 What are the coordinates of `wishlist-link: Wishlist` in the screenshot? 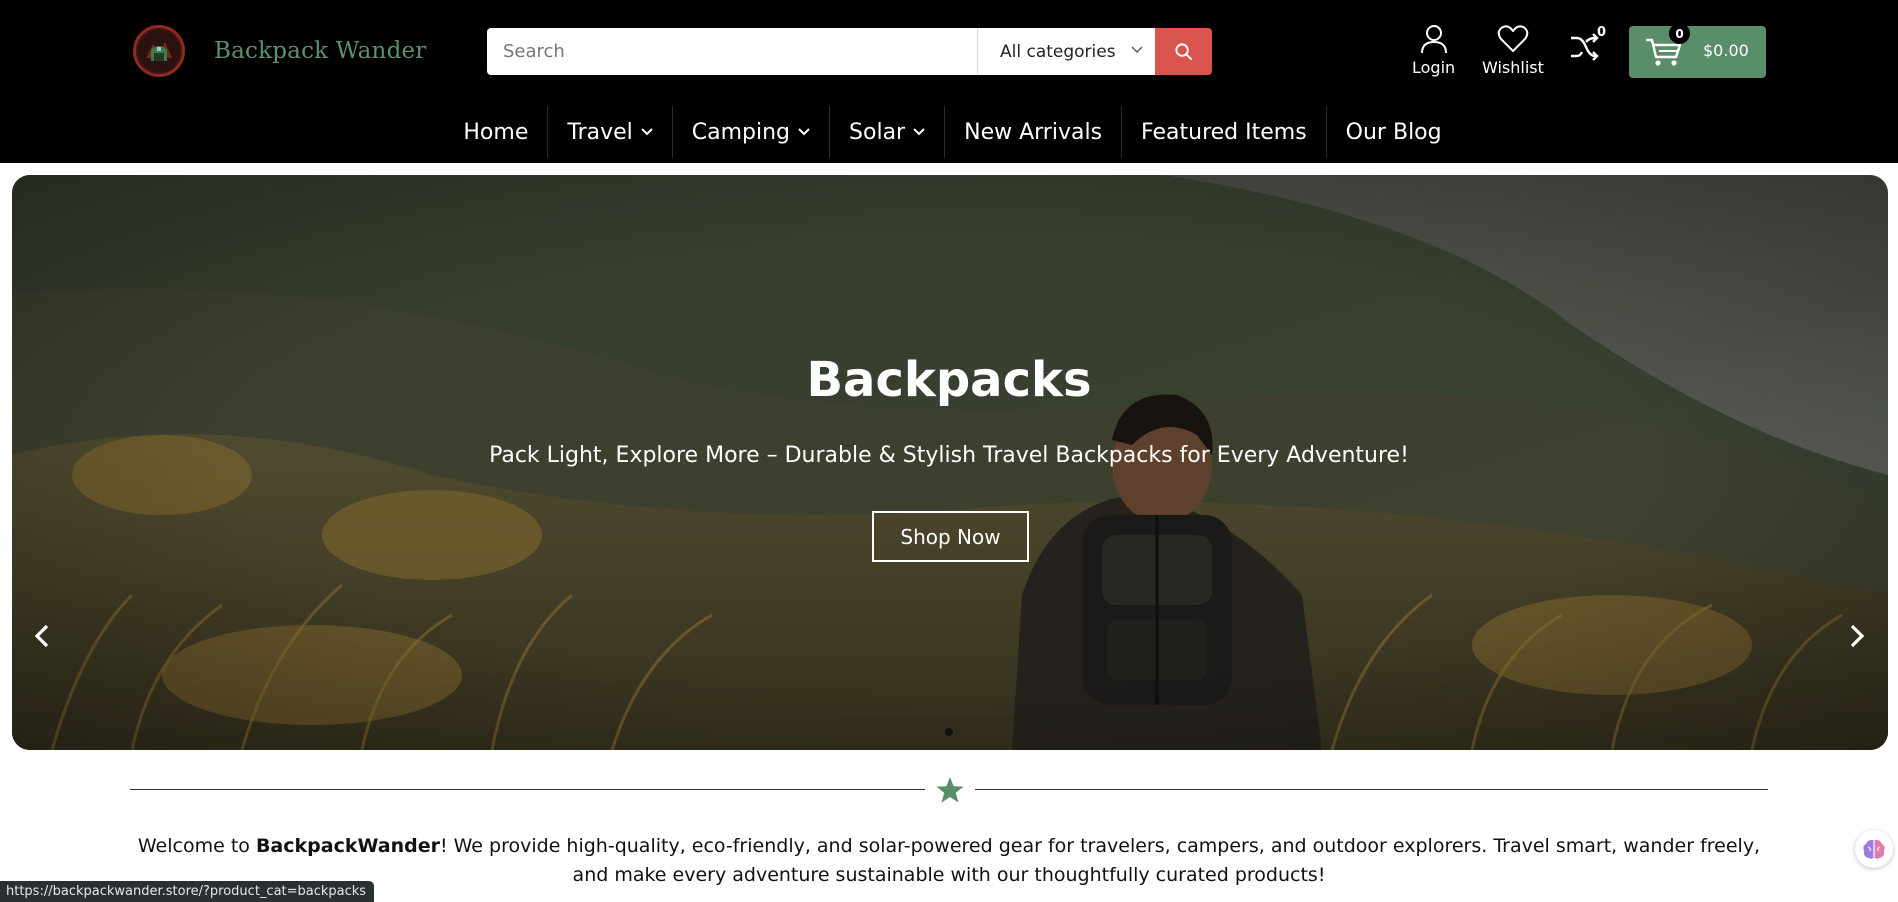 It's located at (1513, 50).